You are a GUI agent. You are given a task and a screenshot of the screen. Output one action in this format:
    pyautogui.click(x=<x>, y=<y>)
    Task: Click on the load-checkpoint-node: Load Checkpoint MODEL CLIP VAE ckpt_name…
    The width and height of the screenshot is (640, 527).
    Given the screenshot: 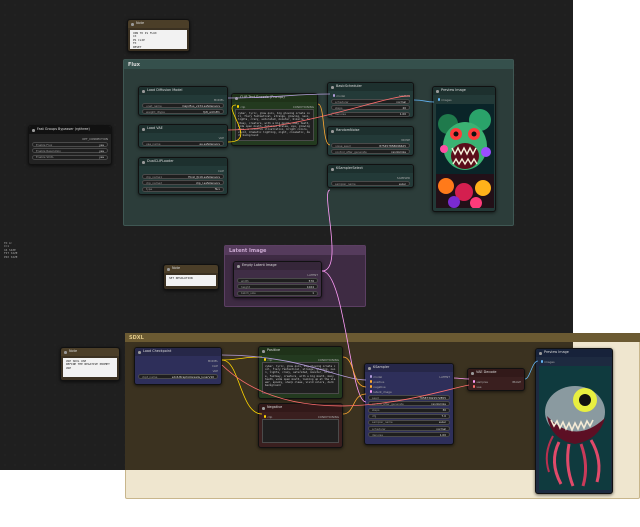 What is the action you would take?
    pyautogui.click(x=178, y=366)
    